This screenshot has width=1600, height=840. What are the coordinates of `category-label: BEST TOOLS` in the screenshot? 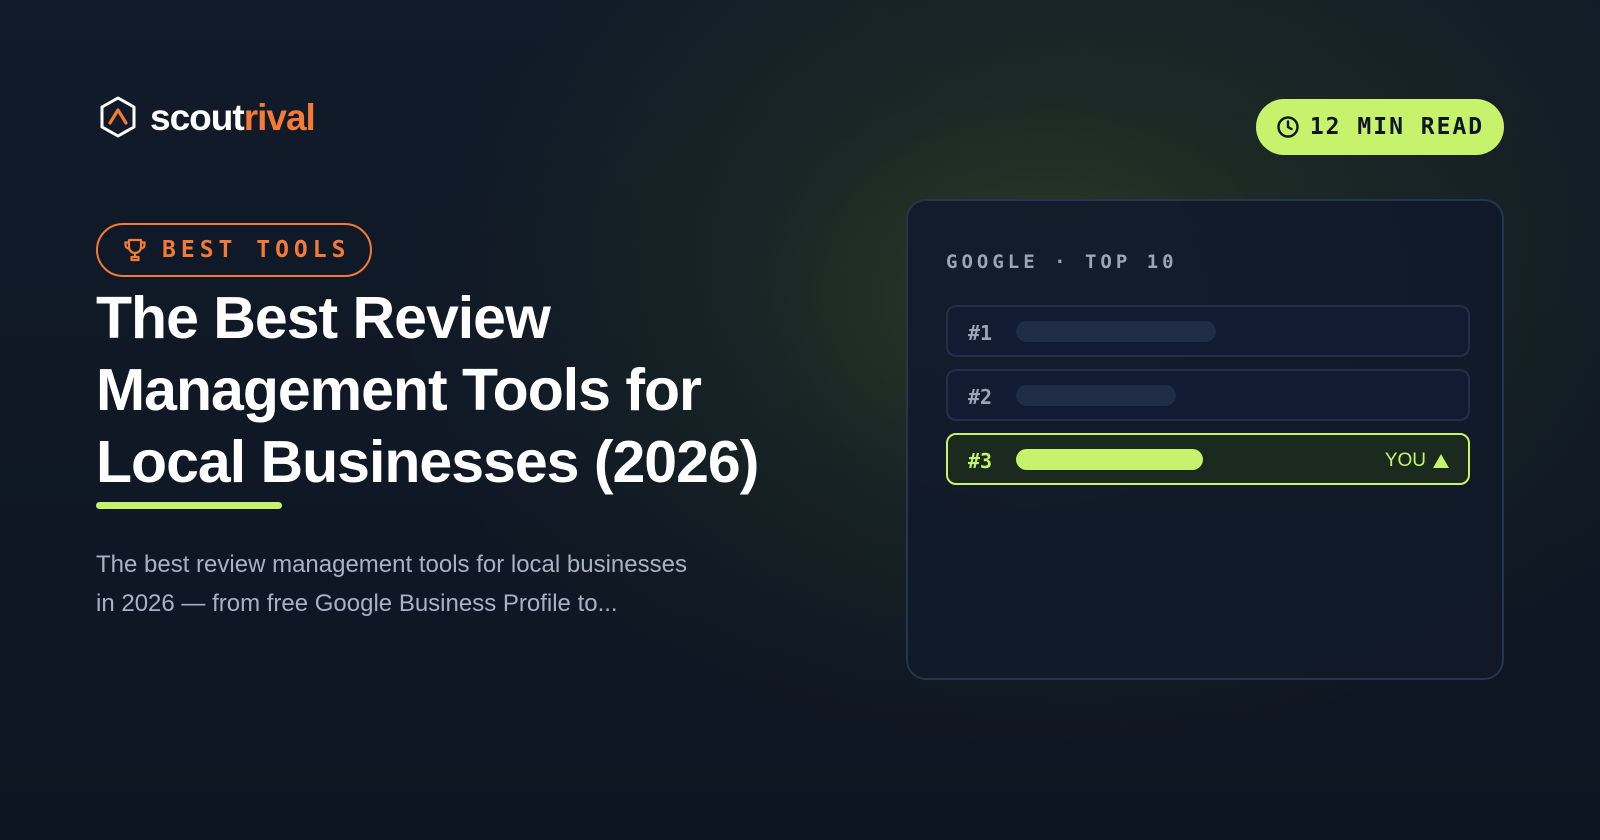 It's located at (256, 250).